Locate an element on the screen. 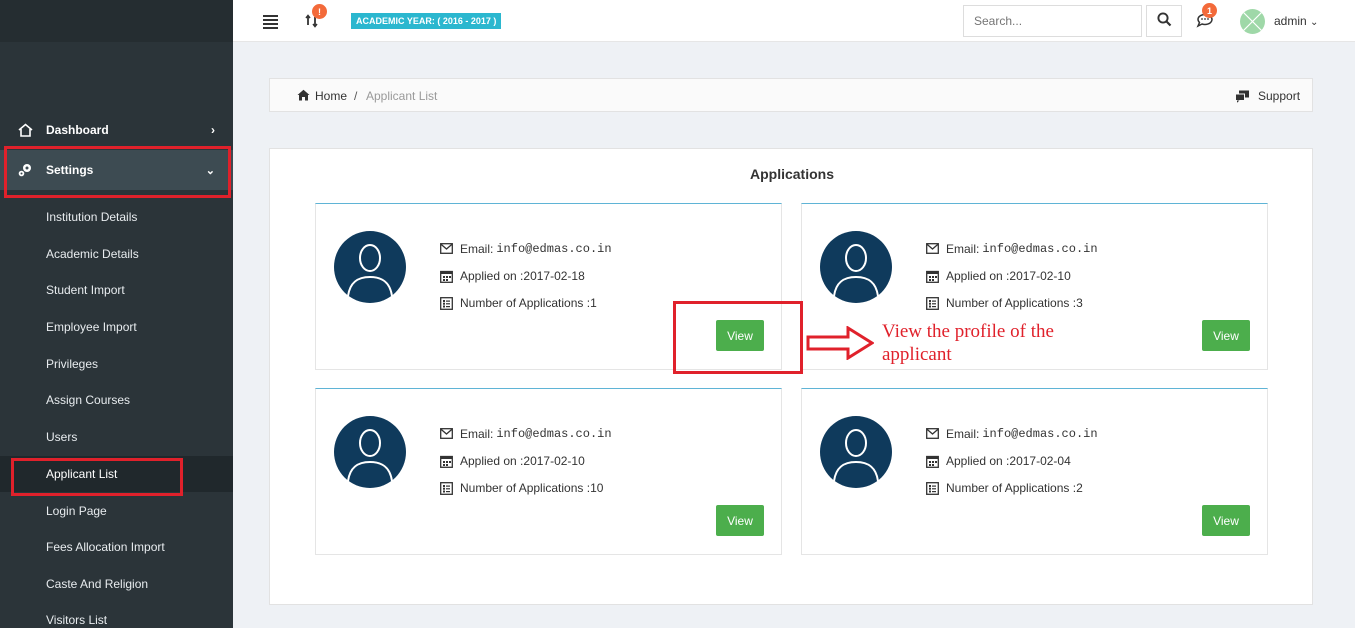 The height and width of the screenshot is (628, 1355). sidebar-item-assign-courses: Assign Courses is located at coordinates (116, 400).